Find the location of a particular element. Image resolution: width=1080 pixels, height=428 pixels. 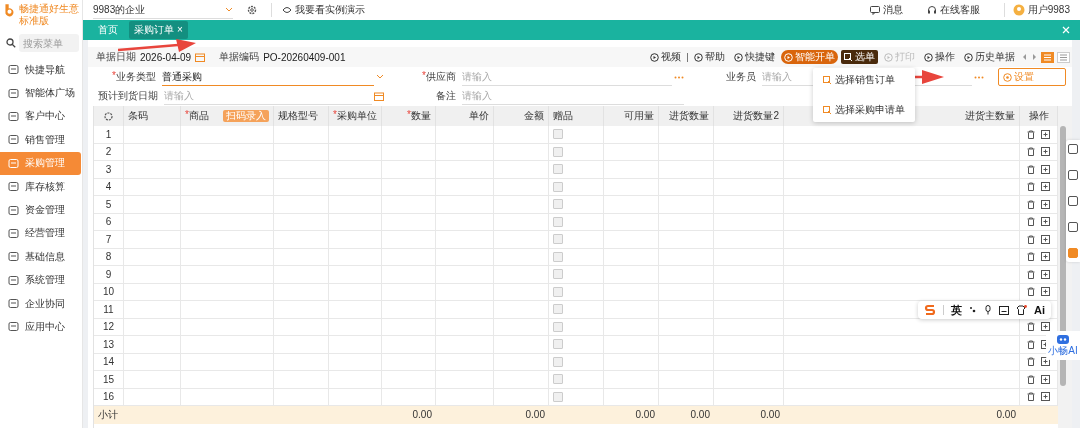

toolbar-button: 视频 is located at coordinates (665, 57).